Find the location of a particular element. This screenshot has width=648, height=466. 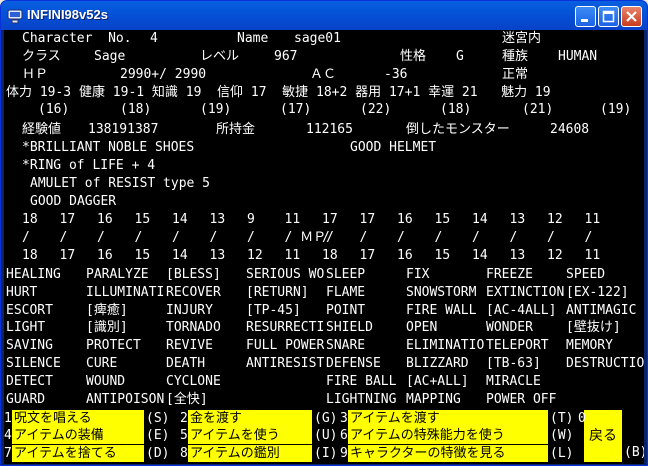

spell-item: TELEPORT is located at coordinates (517, 346).